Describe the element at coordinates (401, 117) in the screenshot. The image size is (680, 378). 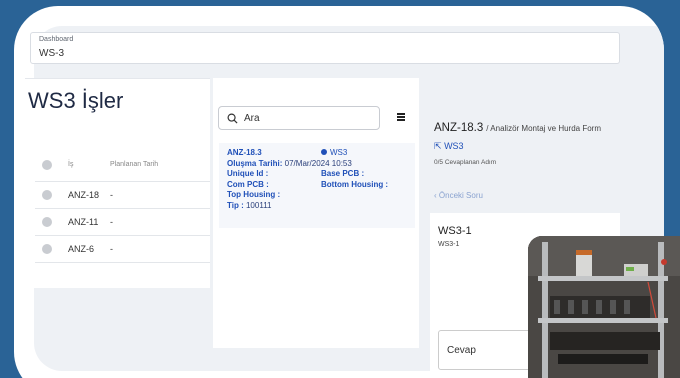
I see `menu-icon` at that location.